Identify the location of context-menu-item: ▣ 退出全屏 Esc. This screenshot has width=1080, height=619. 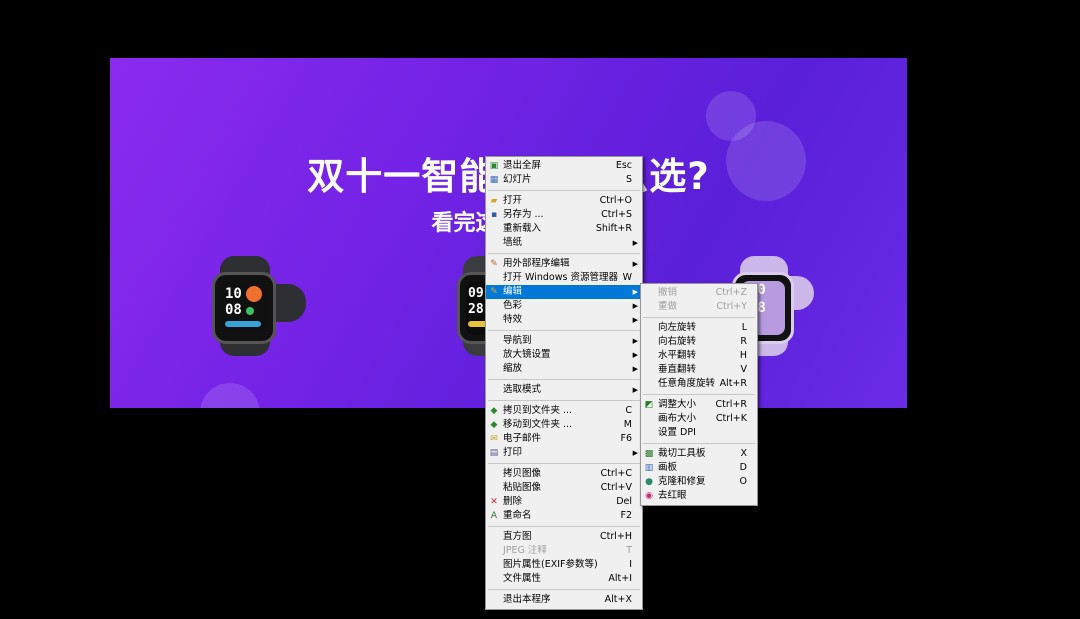
(564, 166).